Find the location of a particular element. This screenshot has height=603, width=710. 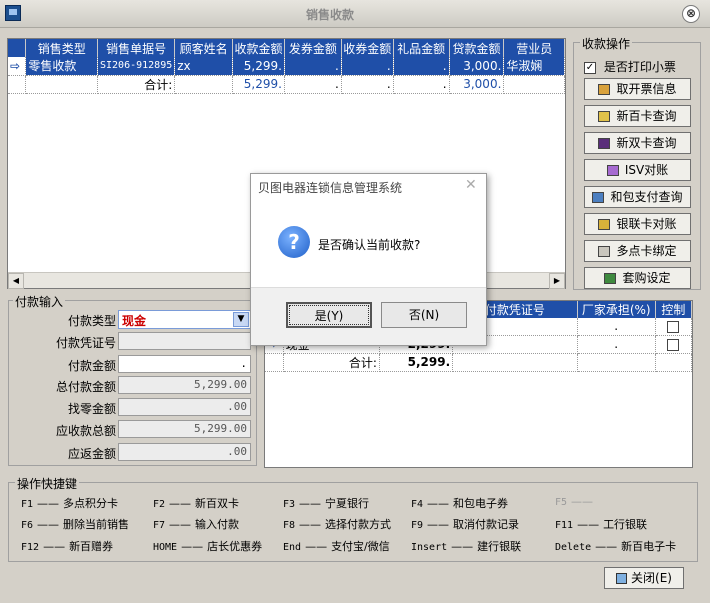

close-button: 关闭(E) is located at coordinates (644, 578).